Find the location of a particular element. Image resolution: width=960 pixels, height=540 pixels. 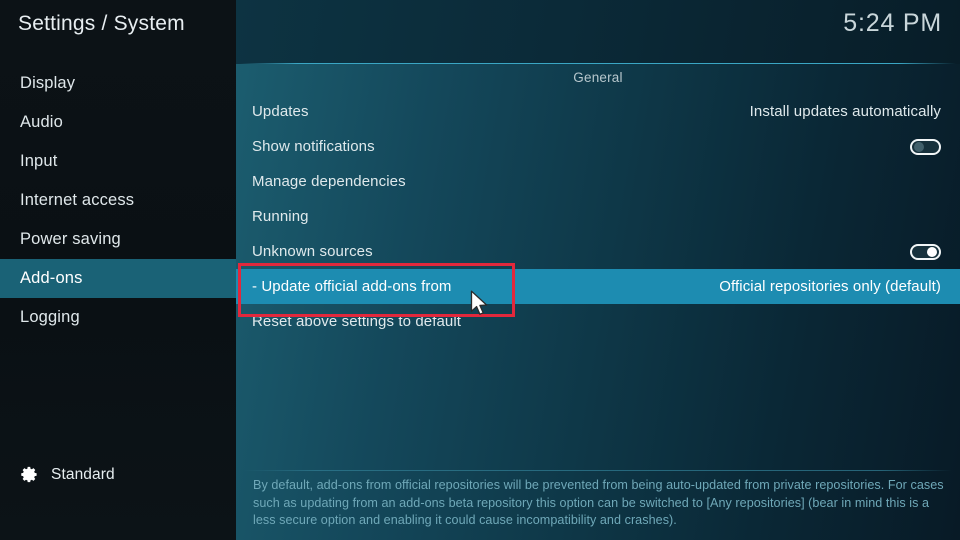

sidebar-item-label: Power saving is located at coordinates (70, 239).